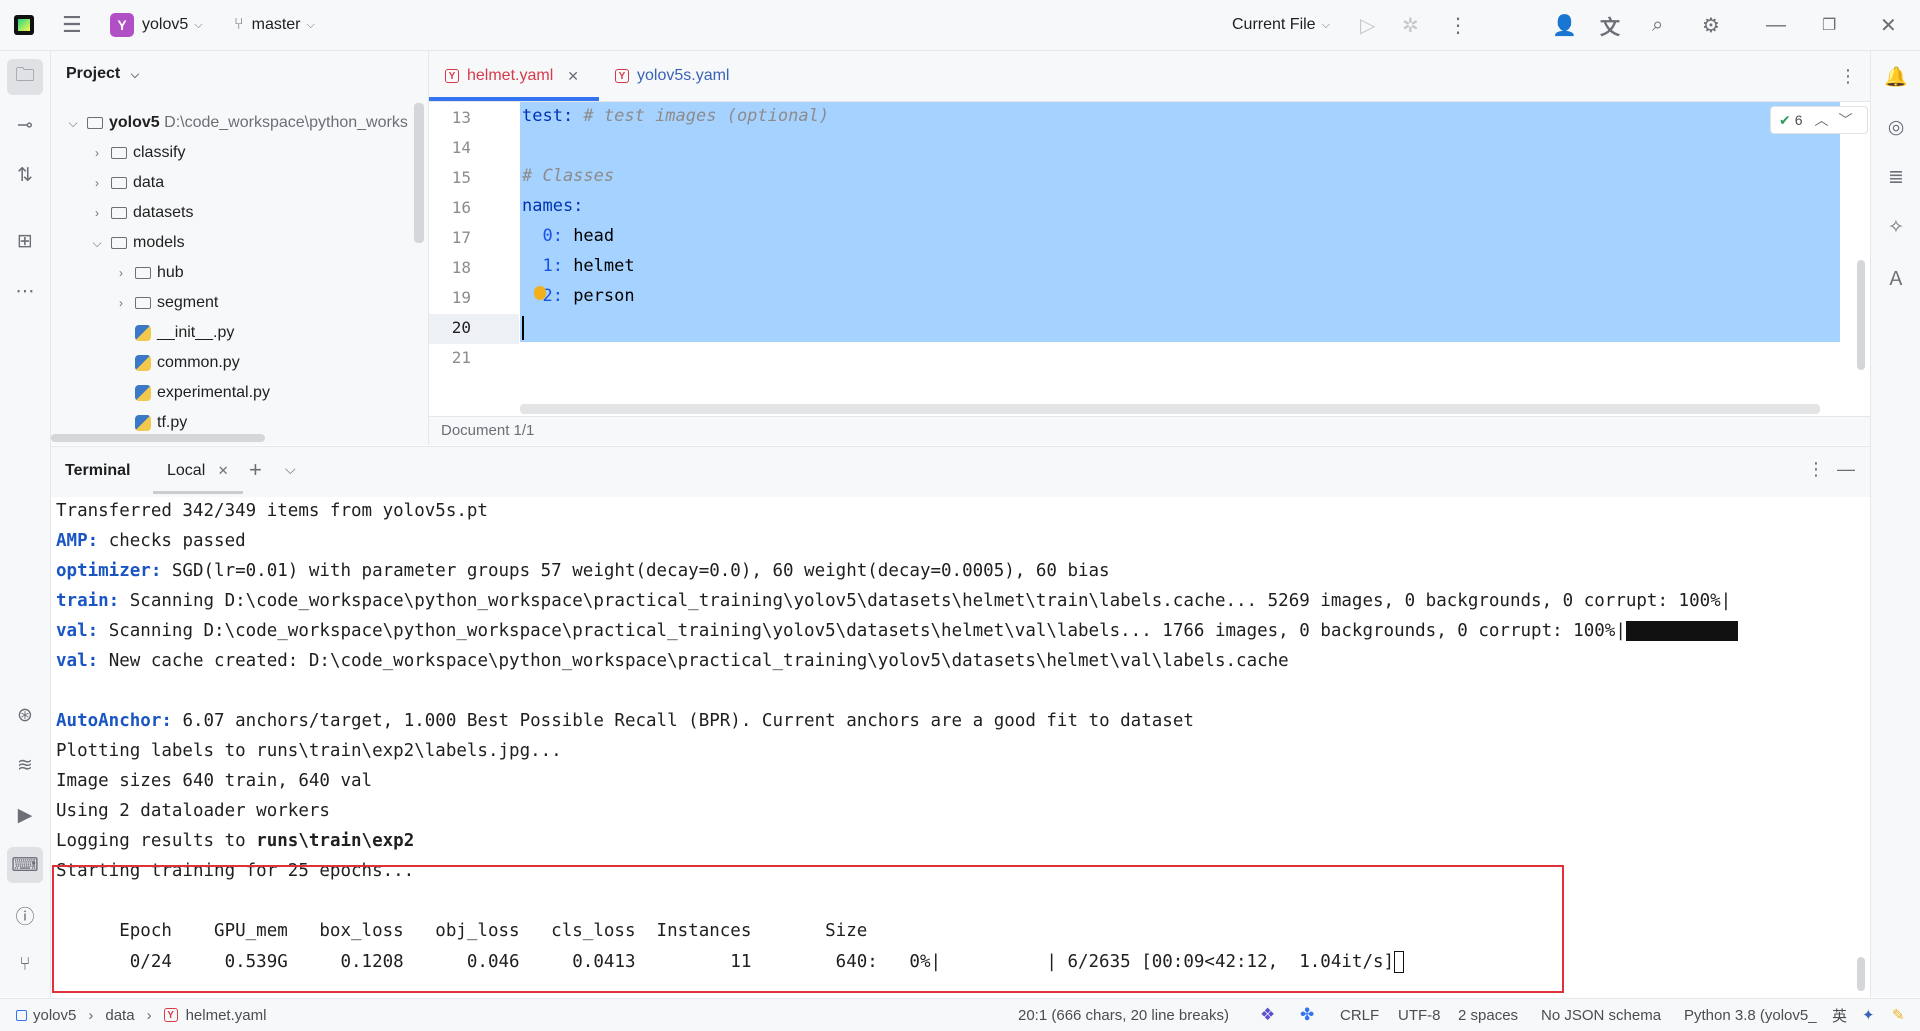 The image size is (1920, 1031). I want to click on tree-root: ⌵ yolov5 D:\code_workspace\python_works, so click(236, 123).